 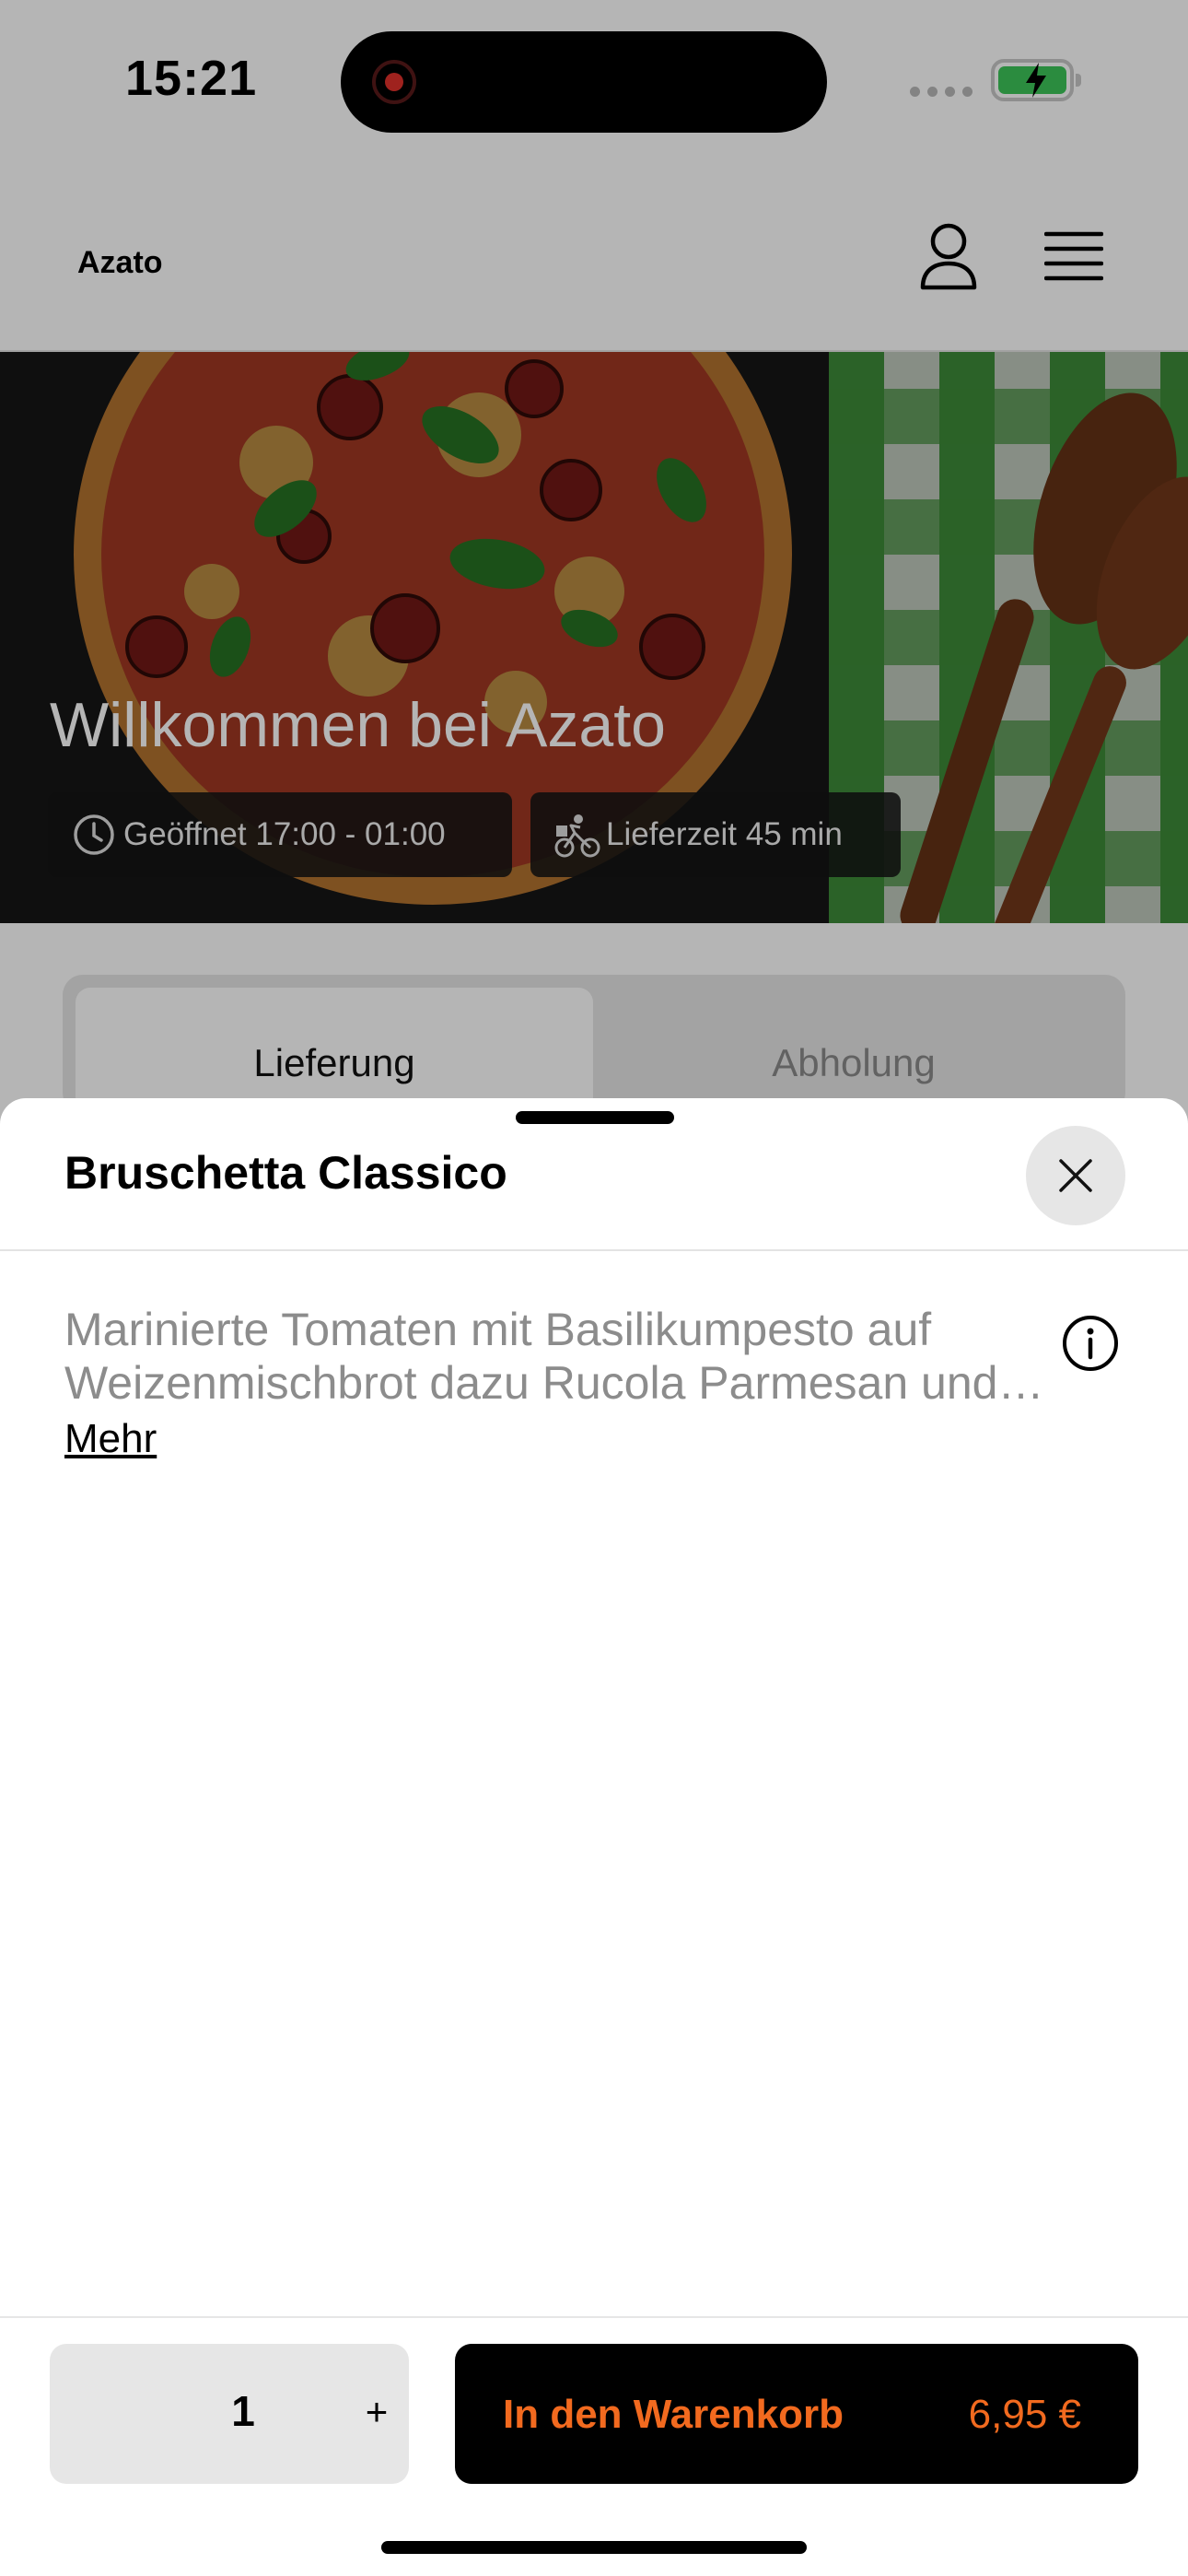 I want to click on footer-divider, so click(x=594, y=2317).